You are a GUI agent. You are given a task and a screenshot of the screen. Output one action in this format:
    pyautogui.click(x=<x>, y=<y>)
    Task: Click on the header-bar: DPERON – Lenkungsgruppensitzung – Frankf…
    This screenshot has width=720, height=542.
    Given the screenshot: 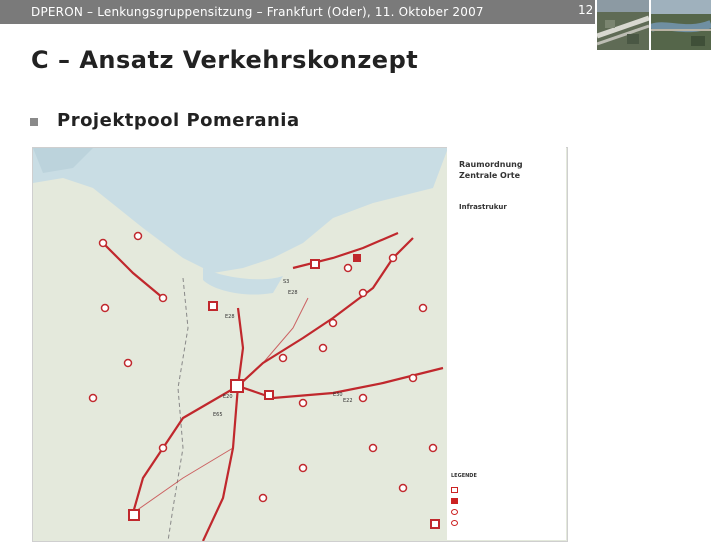 What is the action you would take?
    pyautogui.click(x=297, y=12)
    